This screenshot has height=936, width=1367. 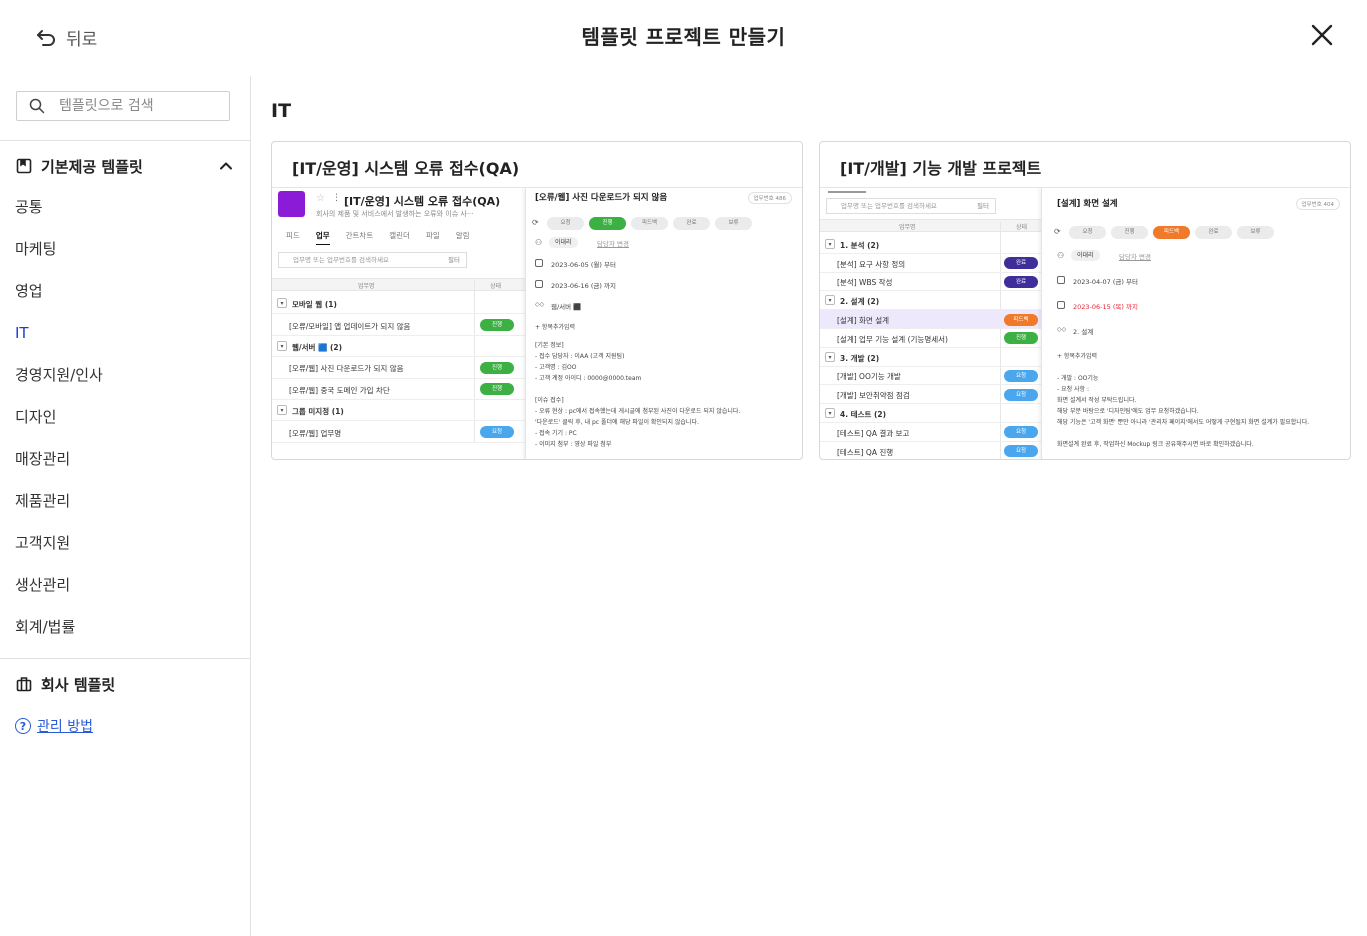 What do you see at coordinates (1087, 204) in the screenshot?
I see `preview-detail-title: [설계] 화면 설계` at bounding box center [1087, 204].